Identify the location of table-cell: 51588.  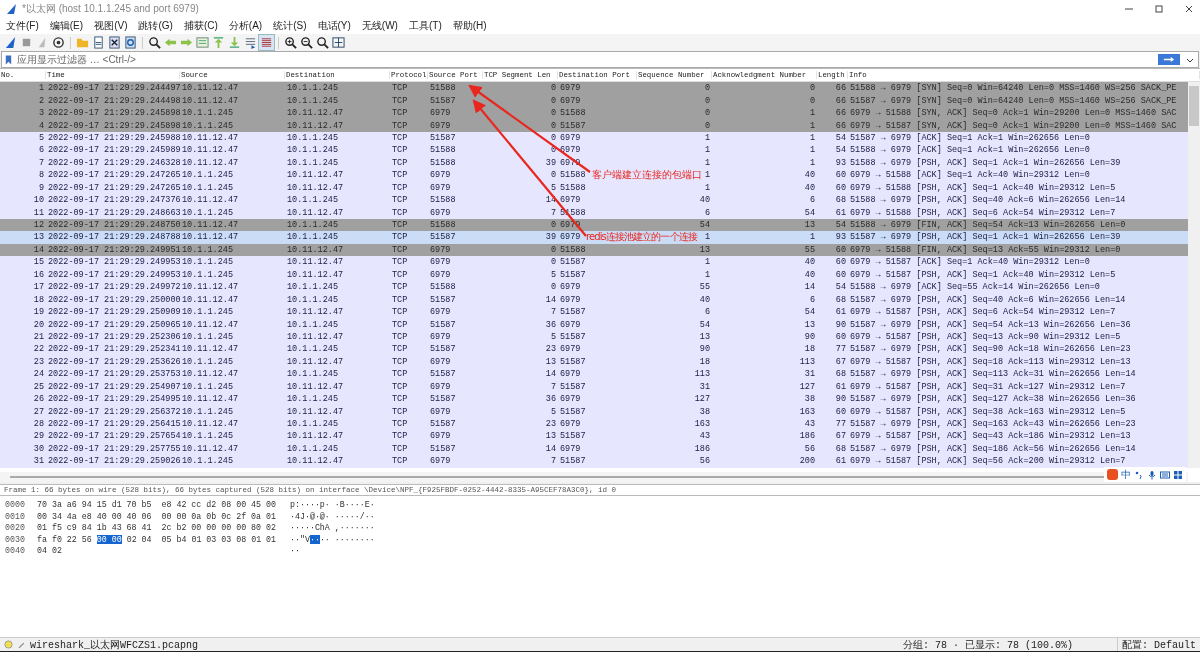
(573, 187).